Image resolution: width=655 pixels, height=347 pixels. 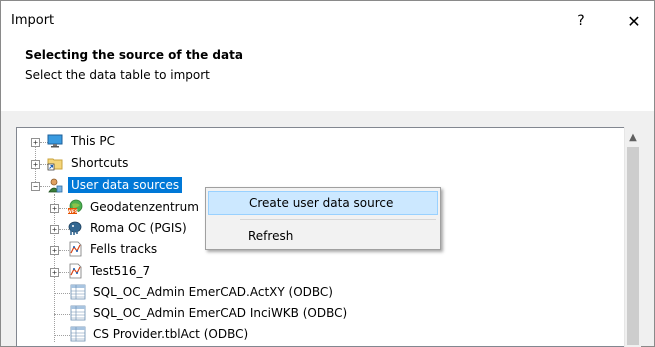 I want to click on scroll-thumb, so click(x=633, y=246).